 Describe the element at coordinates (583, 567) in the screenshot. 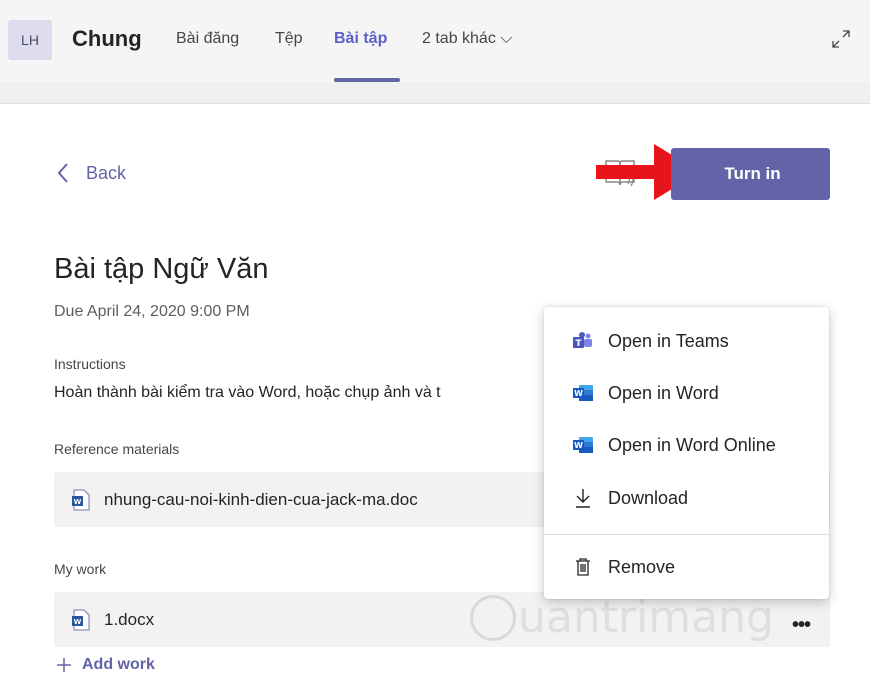

I see `trash-icon` at that location.